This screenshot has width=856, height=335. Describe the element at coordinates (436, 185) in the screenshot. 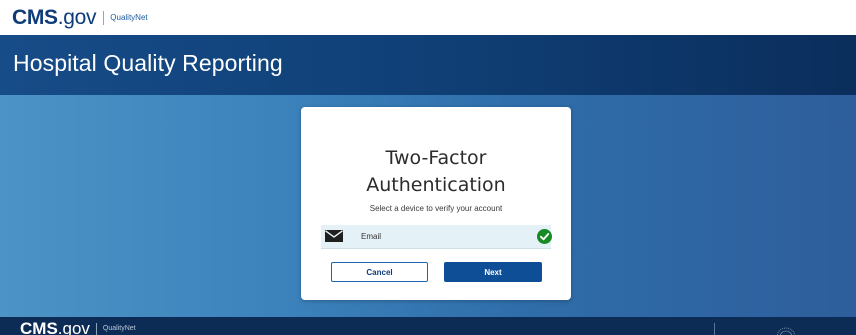

I see `card-title-line2: Authentication` at that location.